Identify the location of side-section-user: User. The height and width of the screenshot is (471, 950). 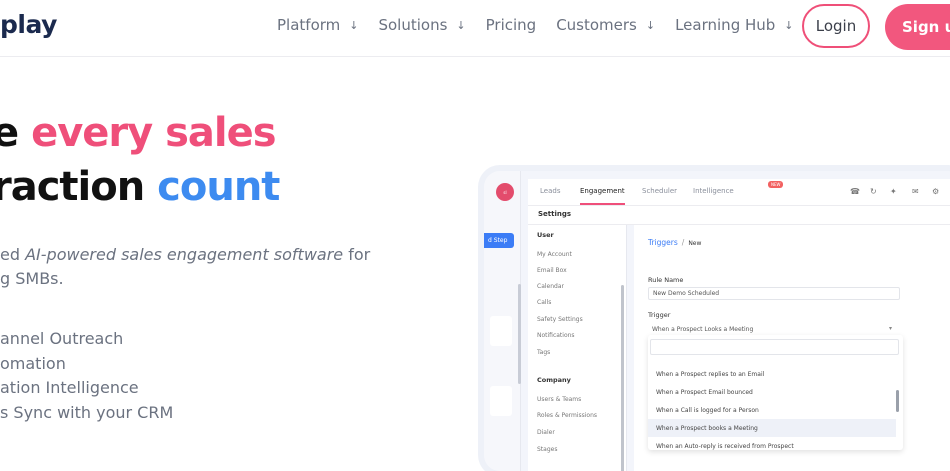
(545, 235).